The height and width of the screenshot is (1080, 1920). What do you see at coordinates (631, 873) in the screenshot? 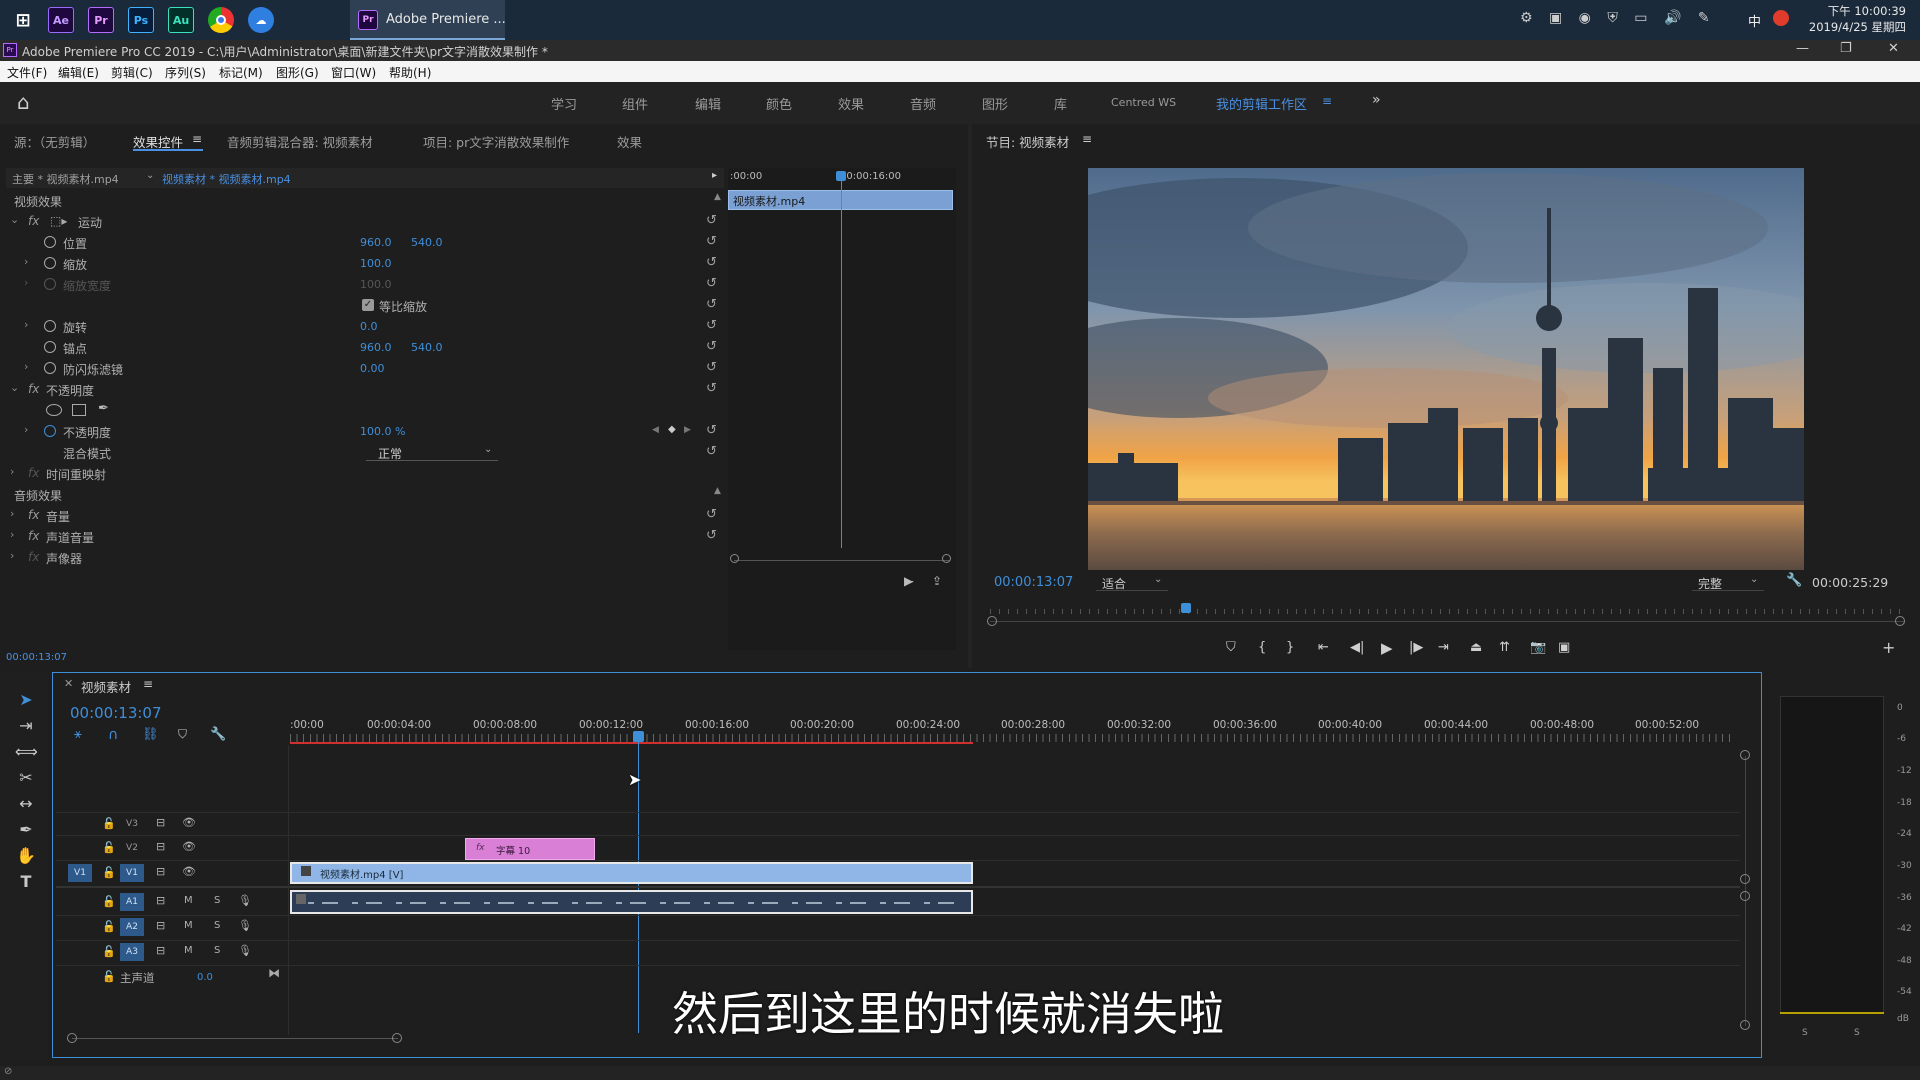
I see `video-clip: 视频素材.mp4 [V]` at bounding box center [631, 873].